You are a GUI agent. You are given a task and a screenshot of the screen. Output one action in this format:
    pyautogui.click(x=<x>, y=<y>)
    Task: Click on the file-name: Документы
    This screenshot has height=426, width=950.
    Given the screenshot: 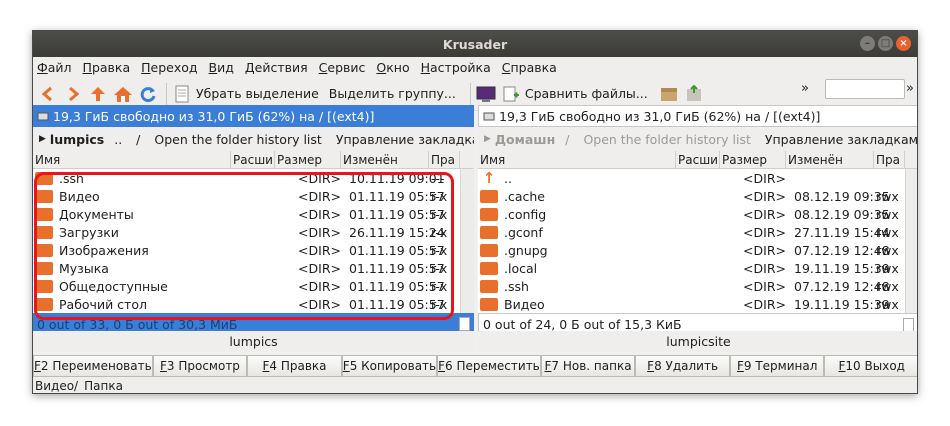 What is the action you would take?
    pyautogui.click(x=96, y=214)
    